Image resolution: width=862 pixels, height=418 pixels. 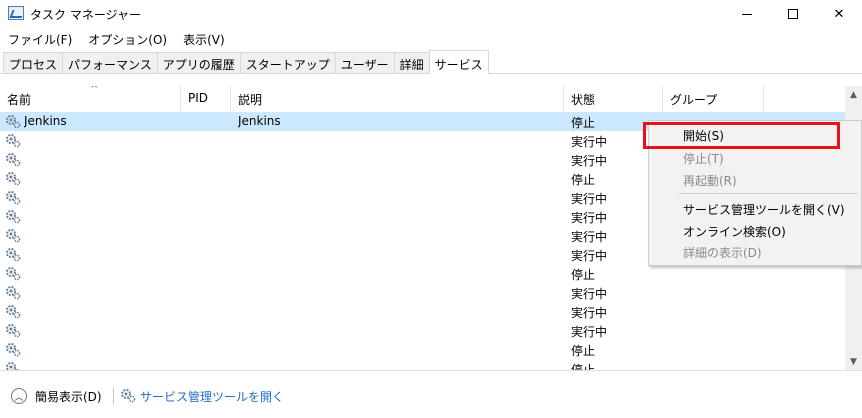 I want to click on context-menu-go-to-details: 詳細の表示(D), so click(x=755, y=252).